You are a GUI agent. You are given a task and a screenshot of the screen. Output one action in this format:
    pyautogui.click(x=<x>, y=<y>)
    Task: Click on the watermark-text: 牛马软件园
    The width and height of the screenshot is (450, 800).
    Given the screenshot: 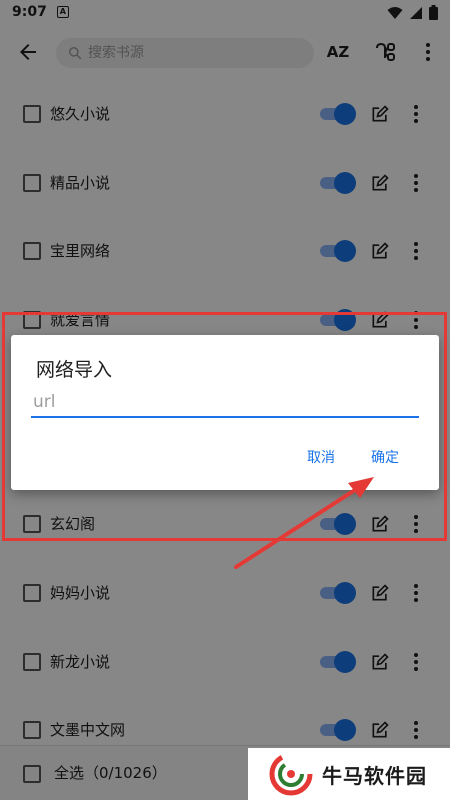 What is the action you would take?
    pyautogui.click(x=374, y=775)
    